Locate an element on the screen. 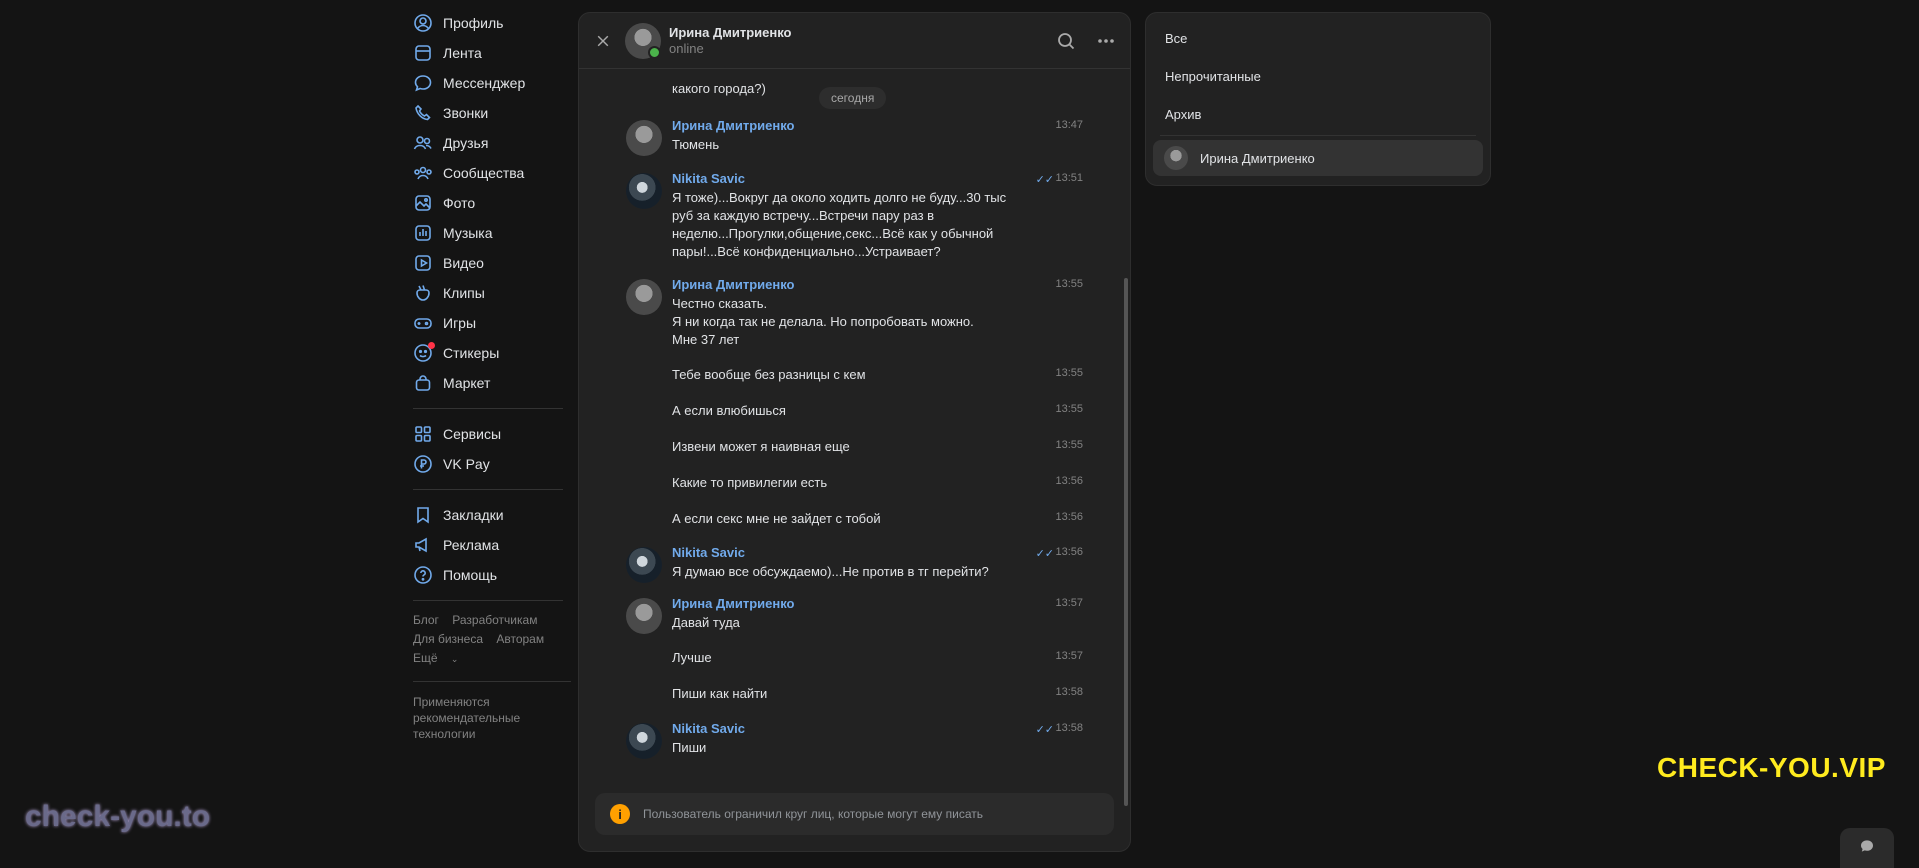 The width and height of the screenshot is (1919, 868). sidebar-item-stickers: Стикеры is located at coordinates (494, 353).